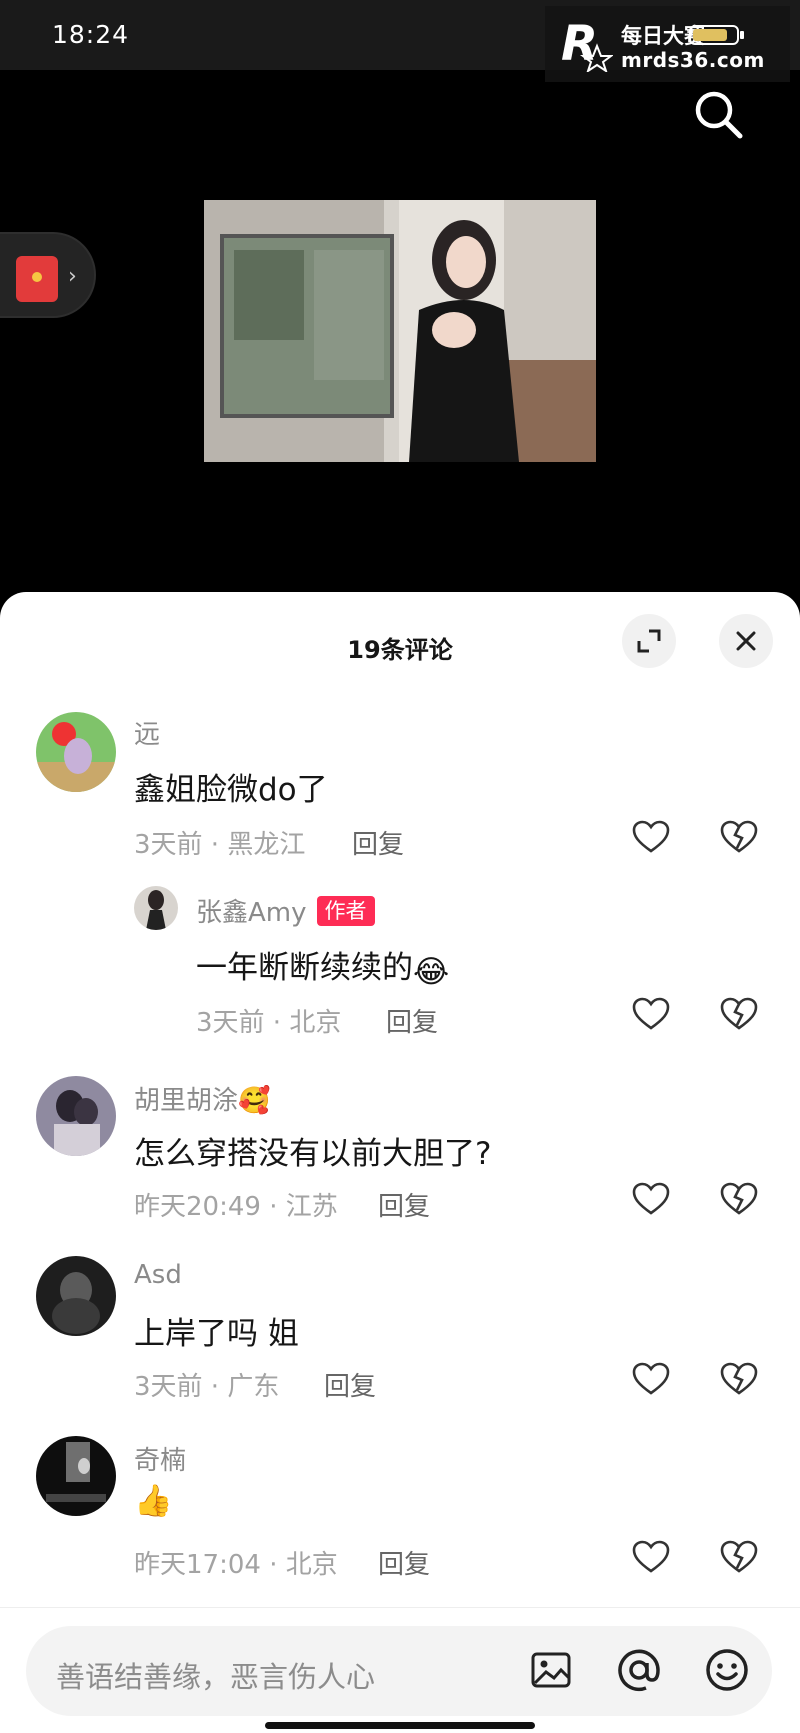 This screenshot has width=800, height=1733. Describe the element at coordinates (158, 1275) in the screenshot. I see `comment-username: Asd` at that location.